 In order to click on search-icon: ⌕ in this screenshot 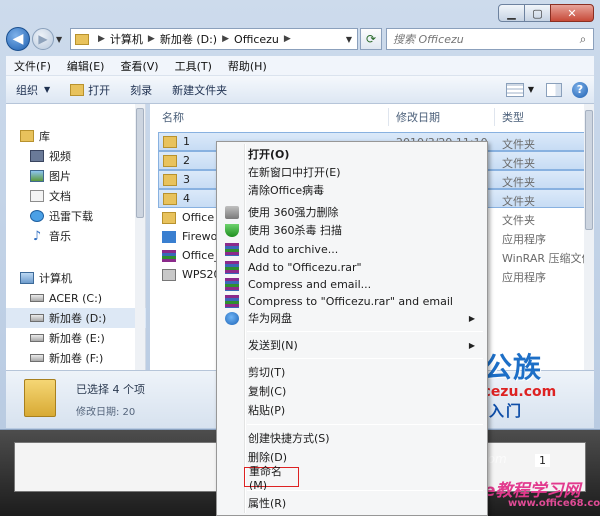, I will do `click(583, 39)`.